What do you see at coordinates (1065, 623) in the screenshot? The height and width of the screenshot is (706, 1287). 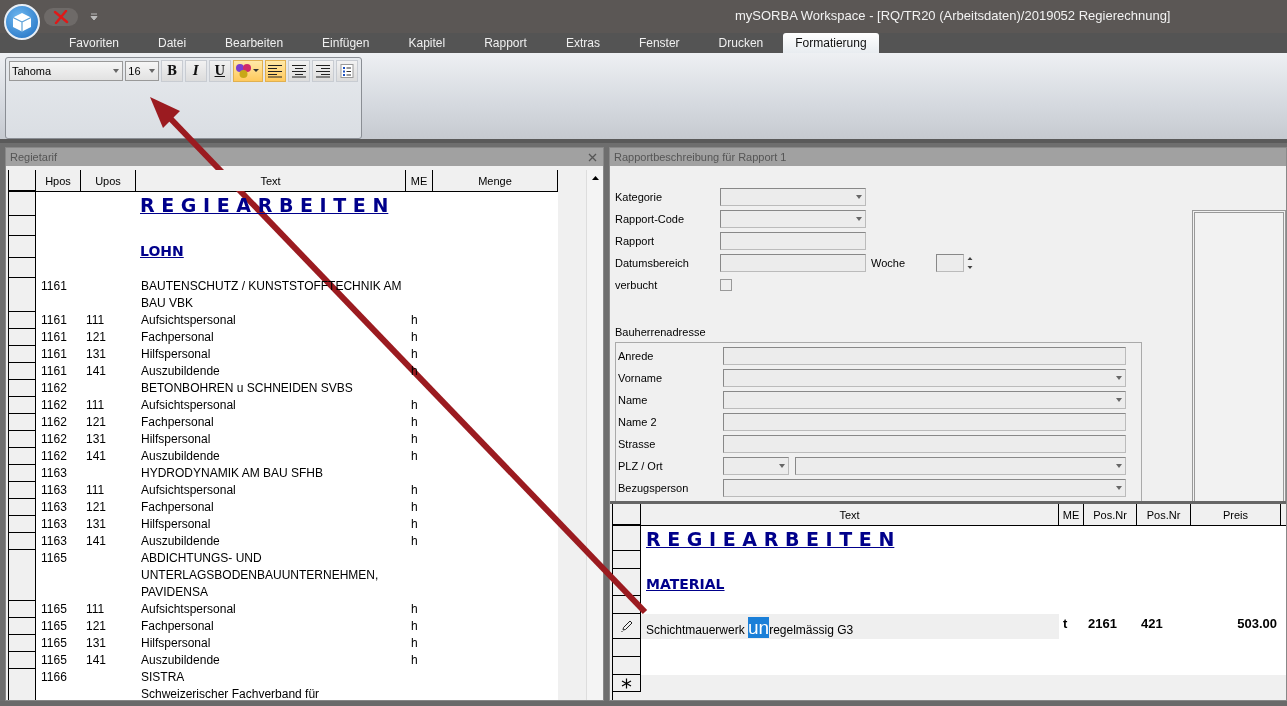 I see `table-cell: t` at bounding box center [1065, 623].